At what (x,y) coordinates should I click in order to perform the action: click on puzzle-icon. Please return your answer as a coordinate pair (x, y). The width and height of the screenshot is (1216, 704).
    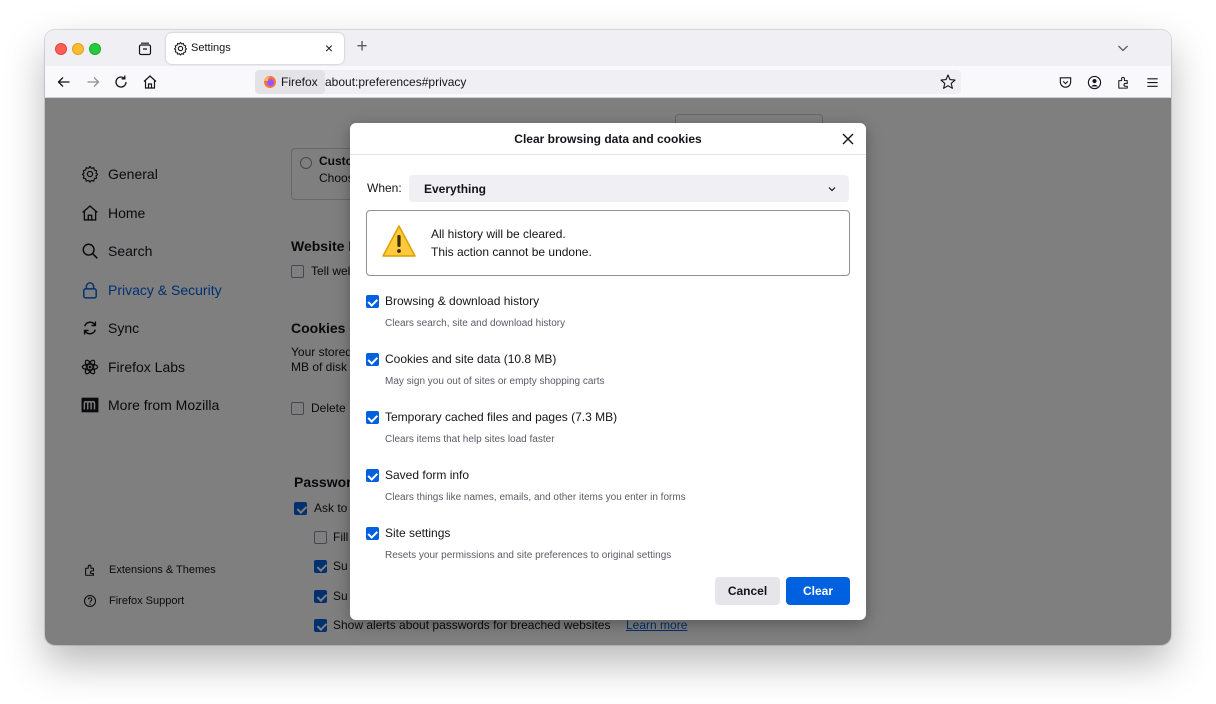
    Looking at the image, I should click on (1122, 82).